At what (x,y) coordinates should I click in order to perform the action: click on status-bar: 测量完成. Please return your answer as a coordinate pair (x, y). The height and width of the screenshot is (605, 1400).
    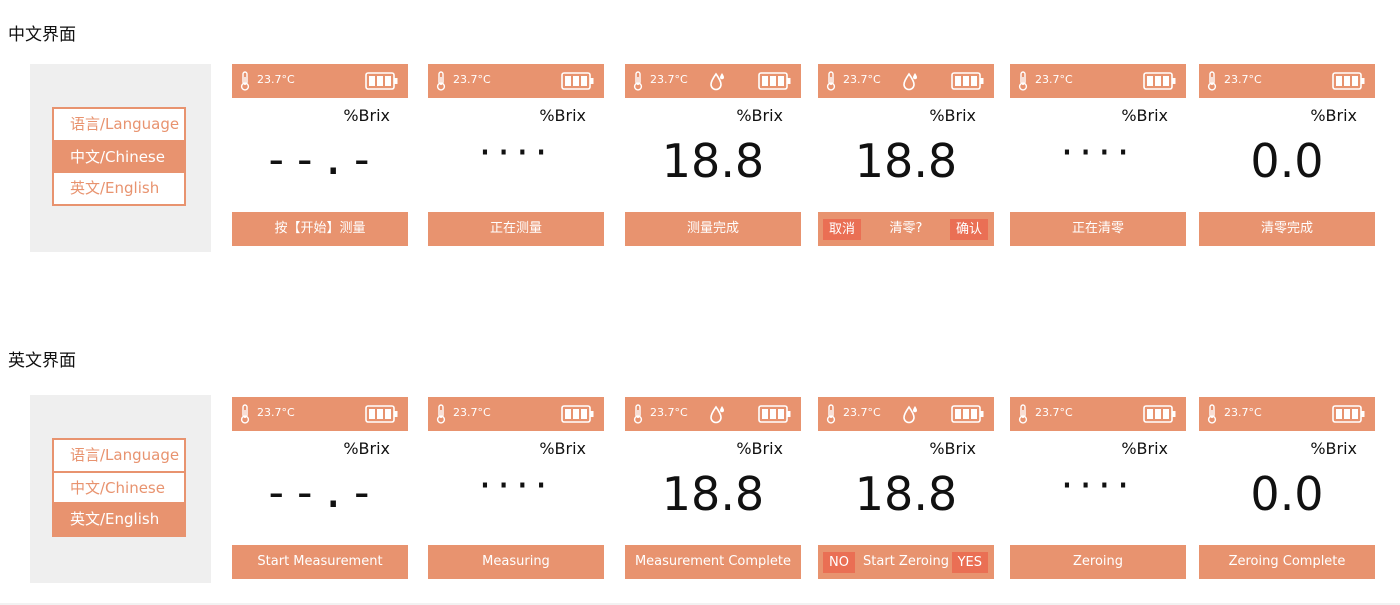
    Looking at the image, I should click on (713, 229).